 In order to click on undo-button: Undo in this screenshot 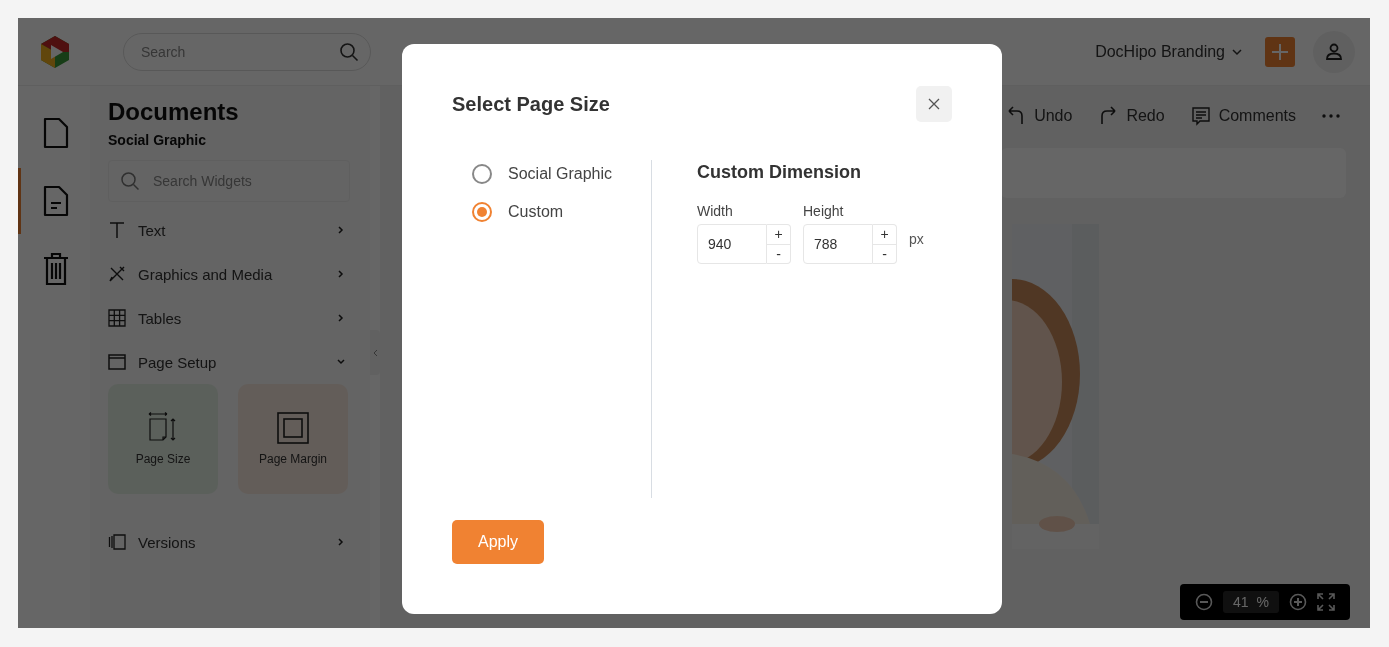, I will do `click(1039, 116)`.